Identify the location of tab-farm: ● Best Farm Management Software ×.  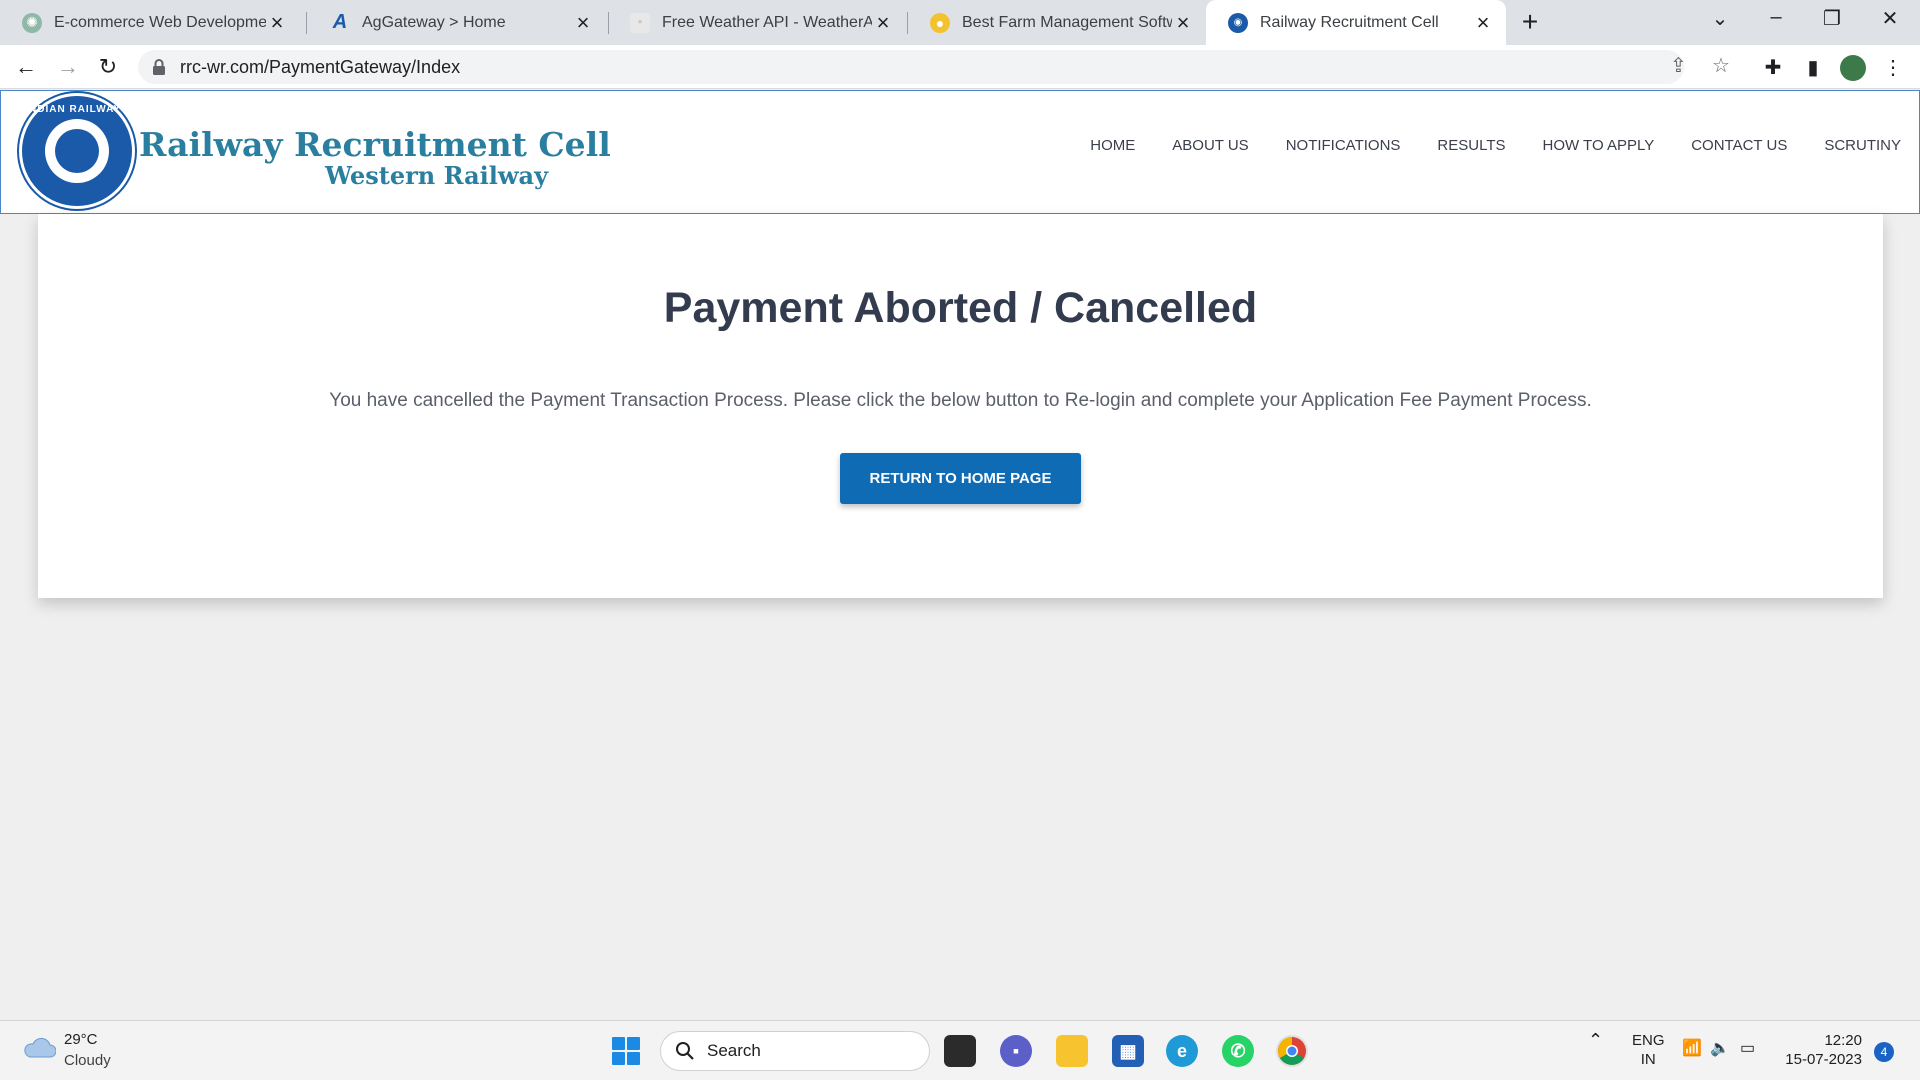
(1057, 22).